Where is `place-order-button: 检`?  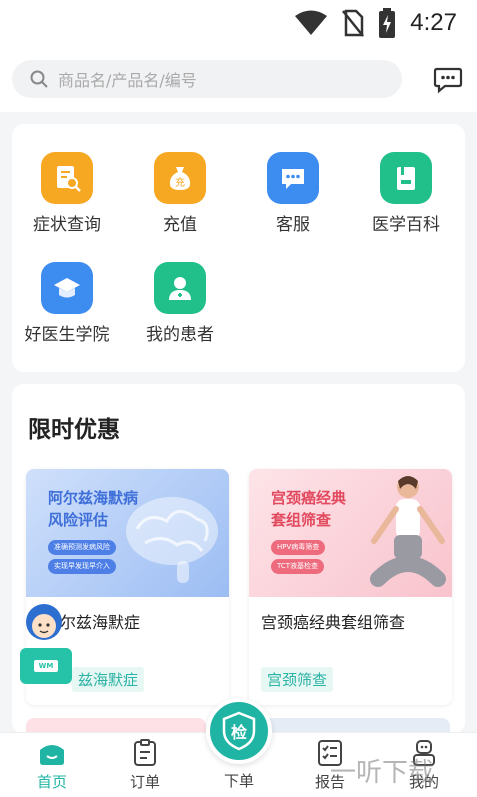
place-order-button: 检 is located at coordinates (239, 731).